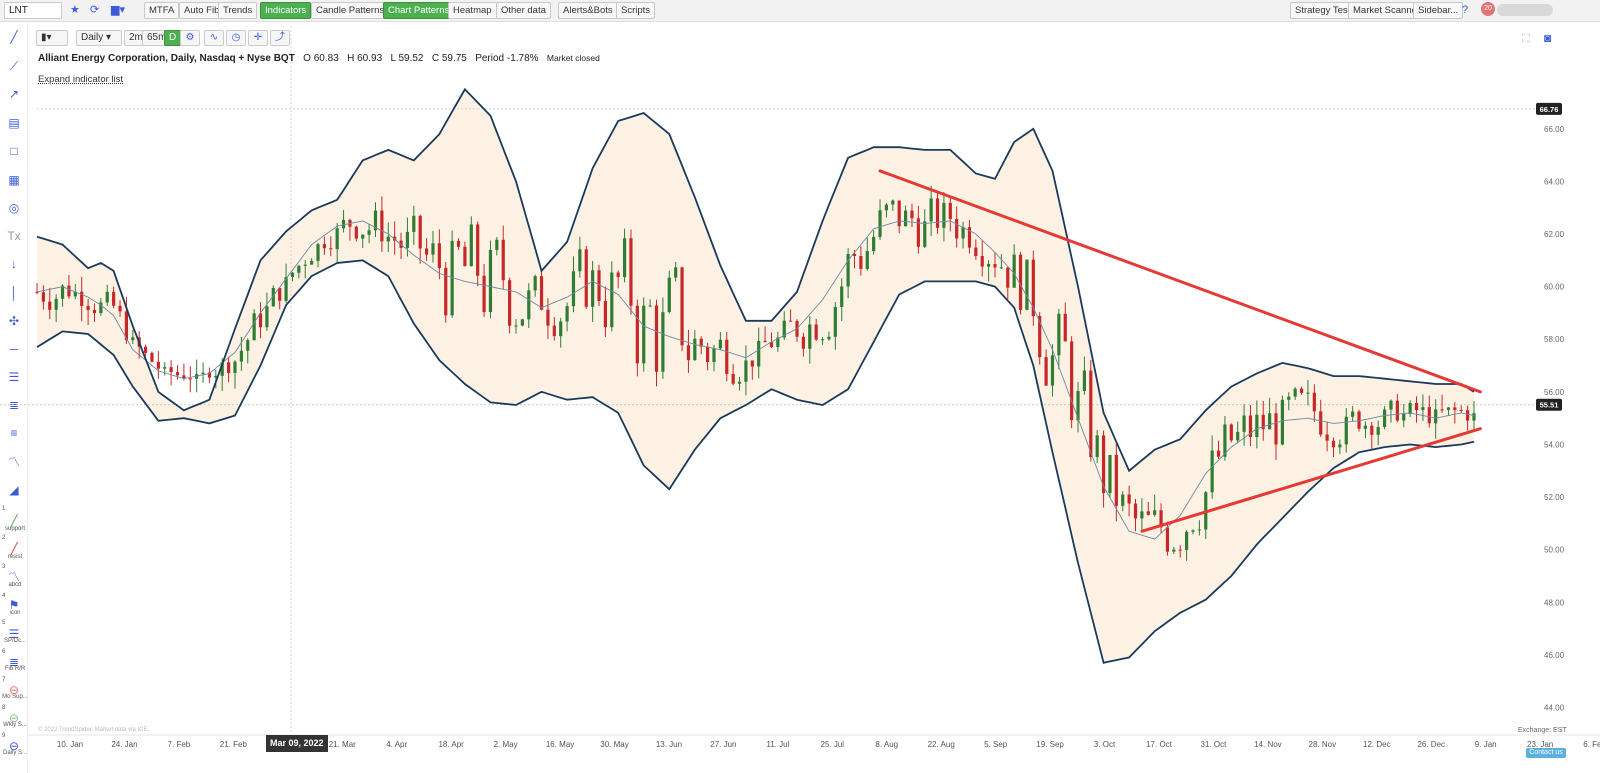 The height and width of the screenshot is (773, 1600). Describe the element at coordinates (258, 38) in the screenshot. I see `crosshair-icon: ✛` at that location.